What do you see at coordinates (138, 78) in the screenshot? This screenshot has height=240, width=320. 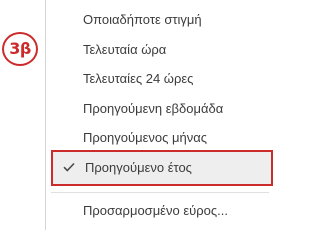 I see `menu-item-label: Τελευταίες 24 ώρες` at bounding box center [138, 78].